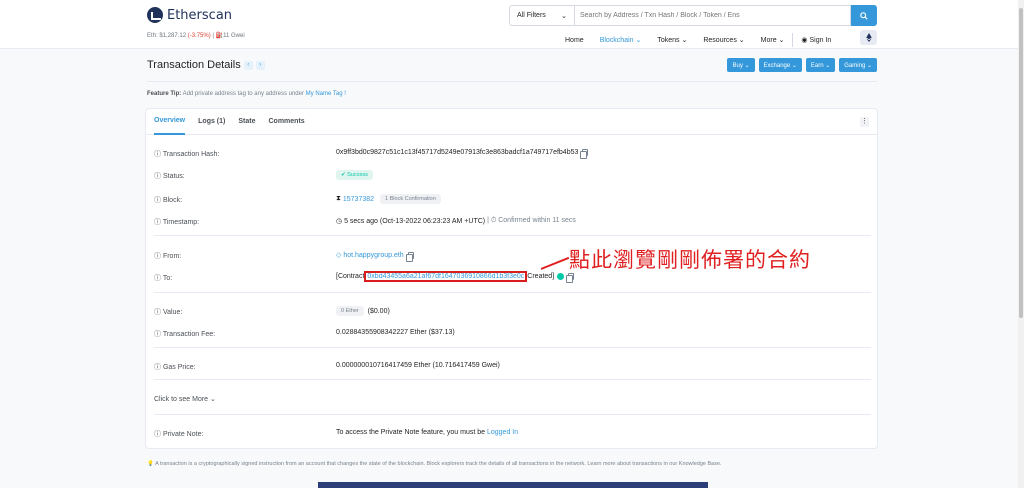  What do you see at coordinates (1021, 163) in the screenshot?
I see `scrollbar-thumb` at bounding box center [1021, 163].